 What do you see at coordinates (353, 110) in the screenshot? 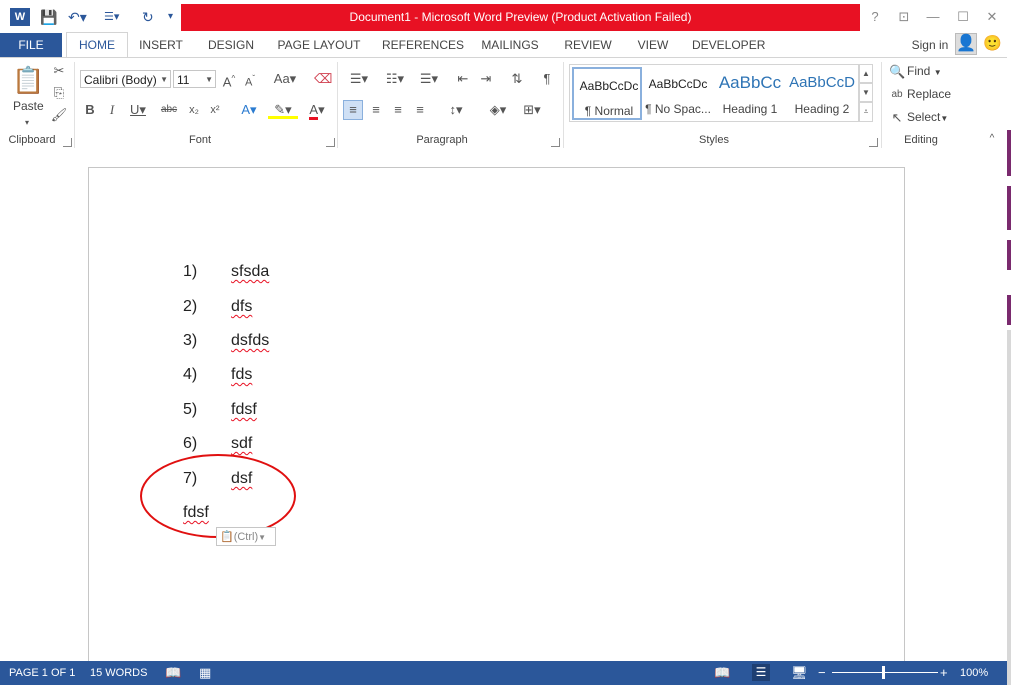
I see `align-left-icon: ≡` at bounding box center [353, 110].